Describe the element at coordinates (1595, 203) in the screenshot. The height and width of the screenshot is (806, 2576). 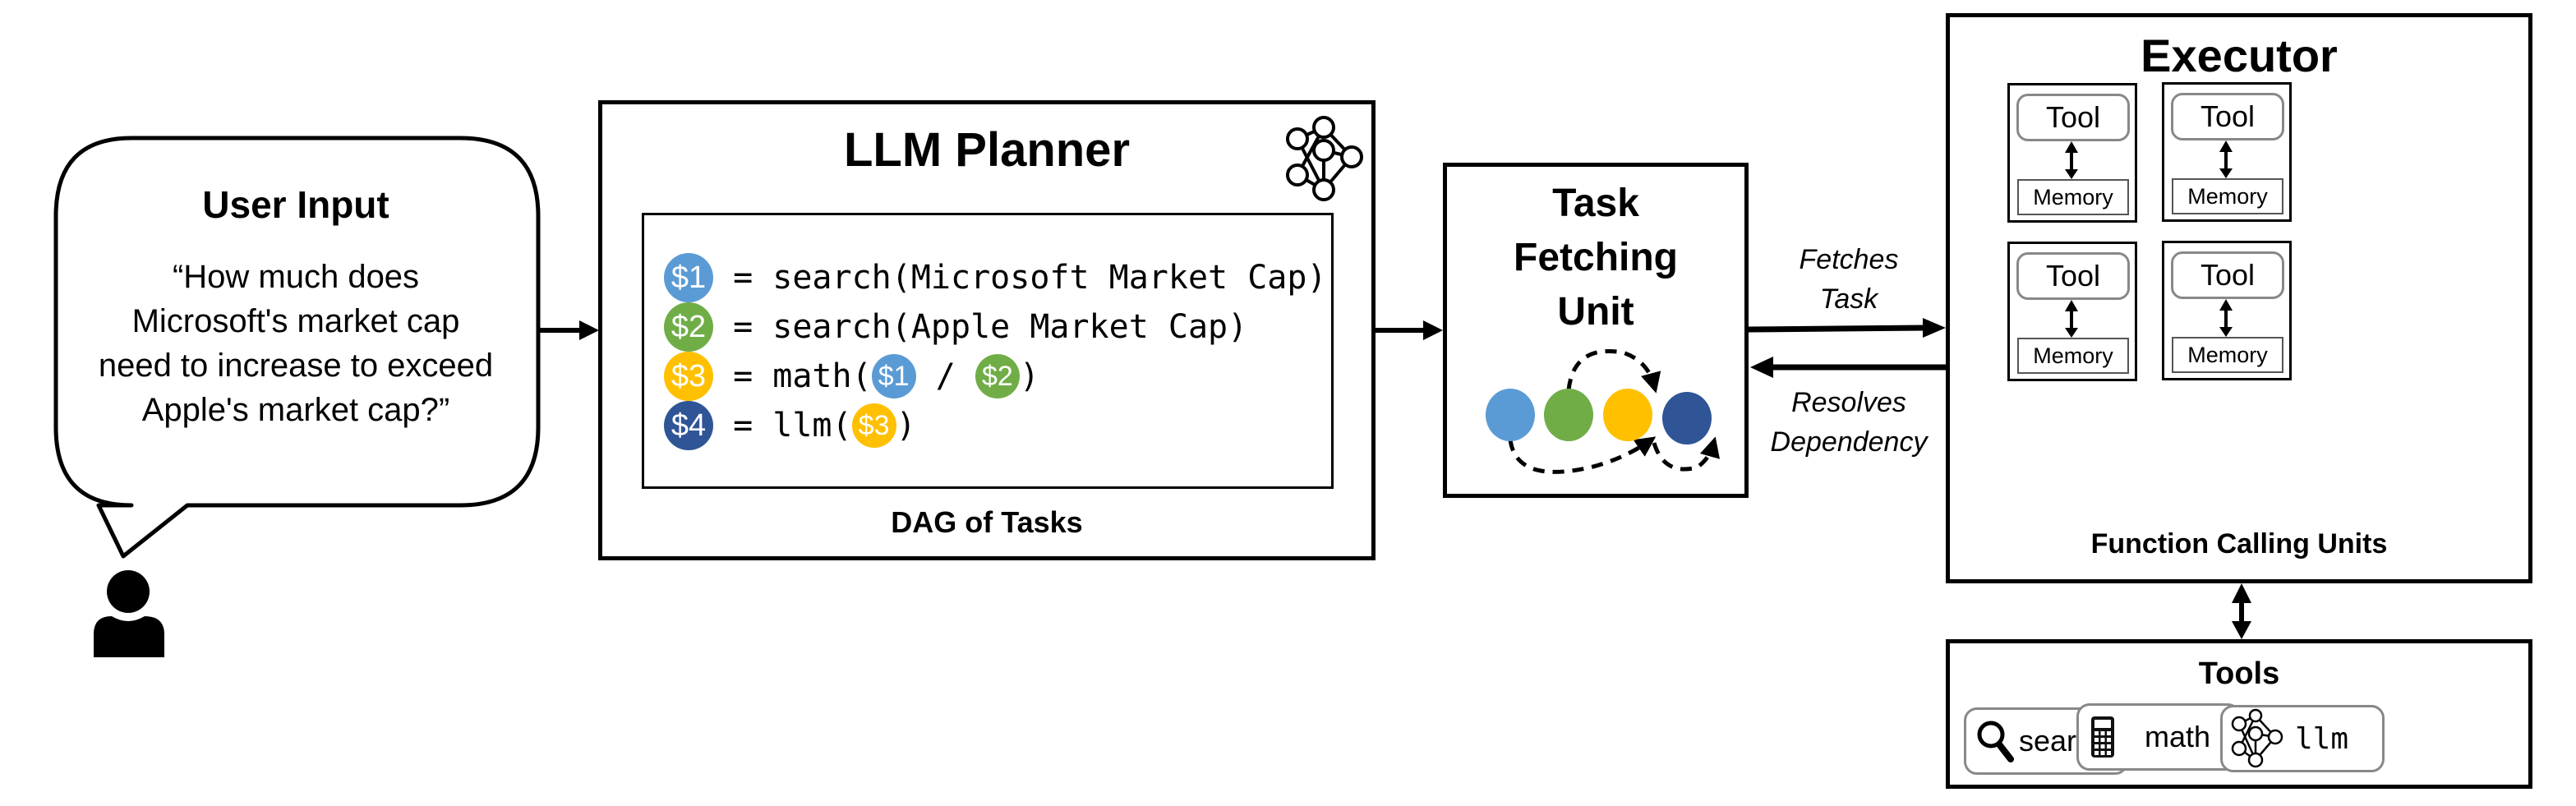
I see `tfu-title-line: Task` at that location.